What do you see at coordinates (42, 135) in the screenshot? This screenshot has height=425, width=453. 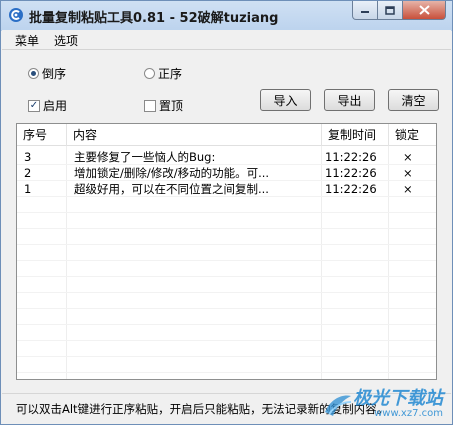 I see `header-index: 序号` at bounding box center [42, 135].